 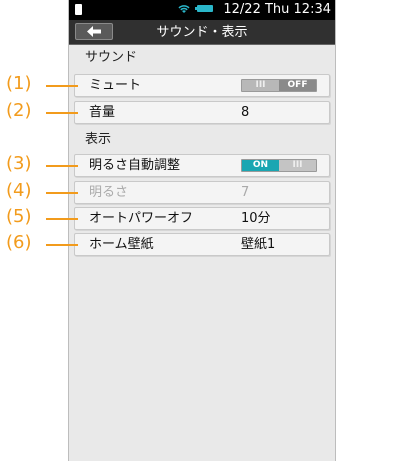 What do you see at coordinates (256, 218) in the screenshot?
I see `auto-power-off-value: 10分` at bounding box center [256, 218].